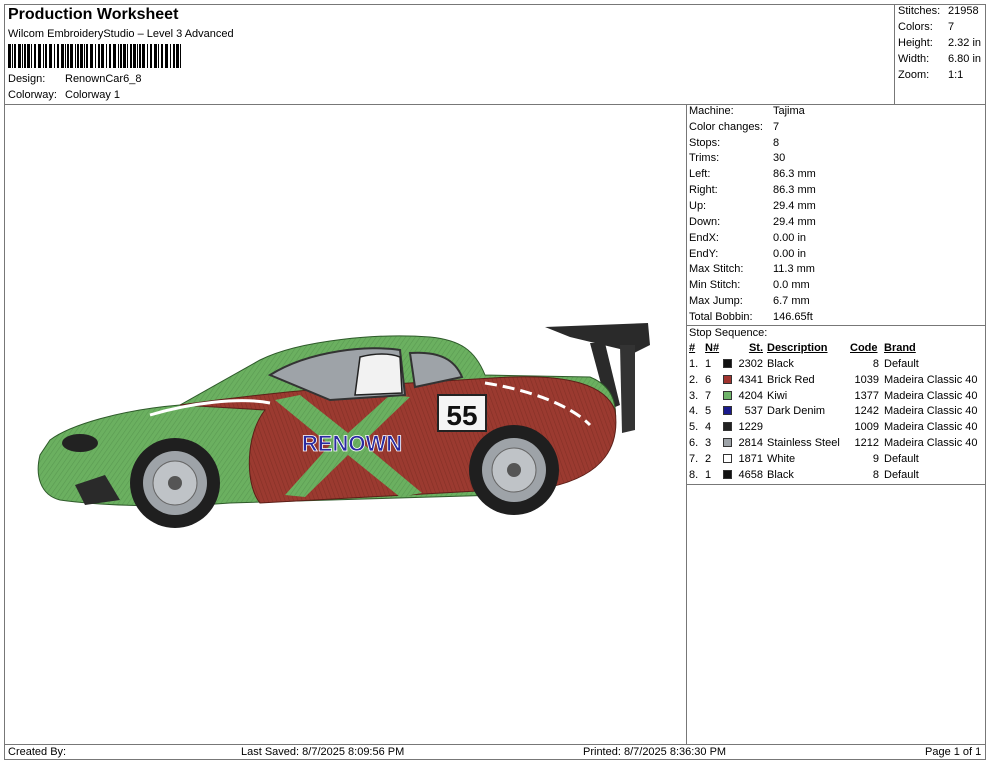 The width and height of the screenshot is (990, 762). Describe the element at coordinates (708, 379) in the screenshot. I see `row-needle: 6` at that location.